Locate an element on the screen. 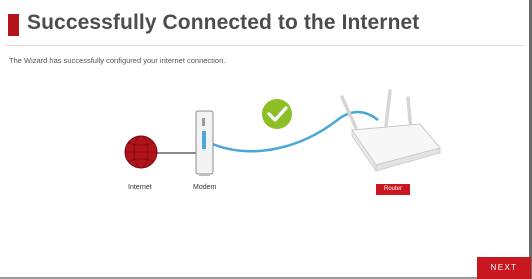  modem-icon is located at coordinates (204, 143).